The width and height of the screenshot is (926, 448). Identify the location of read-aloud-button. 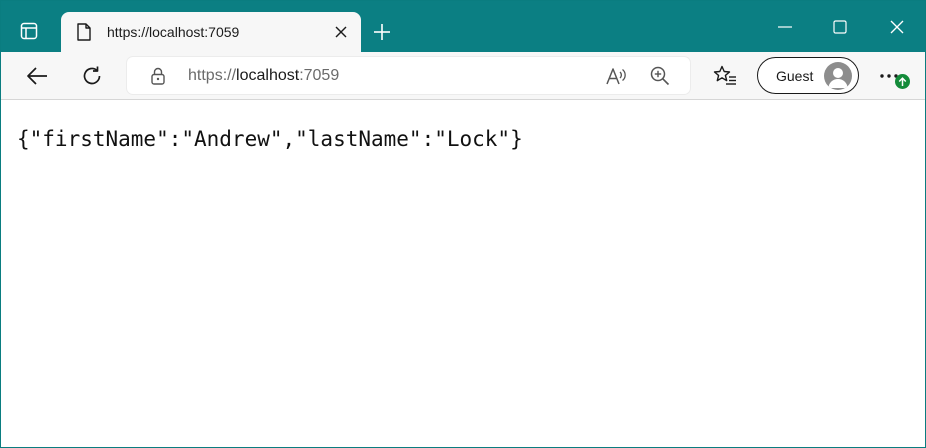
(616, 76).